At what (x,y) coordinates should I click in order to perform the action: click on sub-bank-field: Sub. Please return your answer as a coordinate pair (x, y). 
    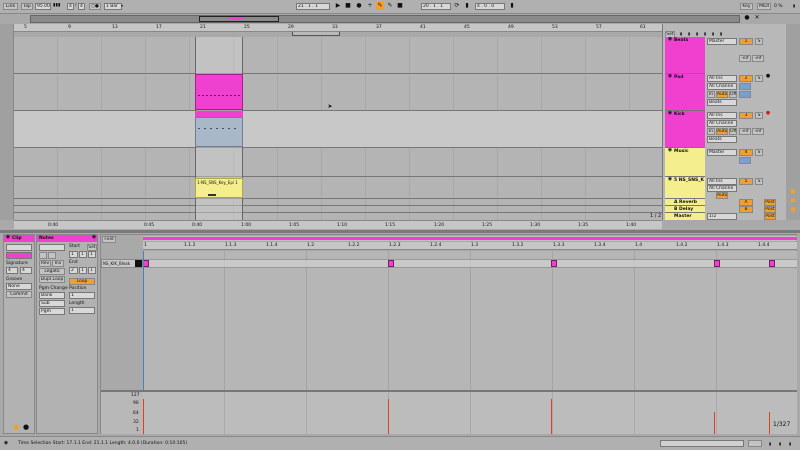
    Looking at the image, I should click on (52, 303).